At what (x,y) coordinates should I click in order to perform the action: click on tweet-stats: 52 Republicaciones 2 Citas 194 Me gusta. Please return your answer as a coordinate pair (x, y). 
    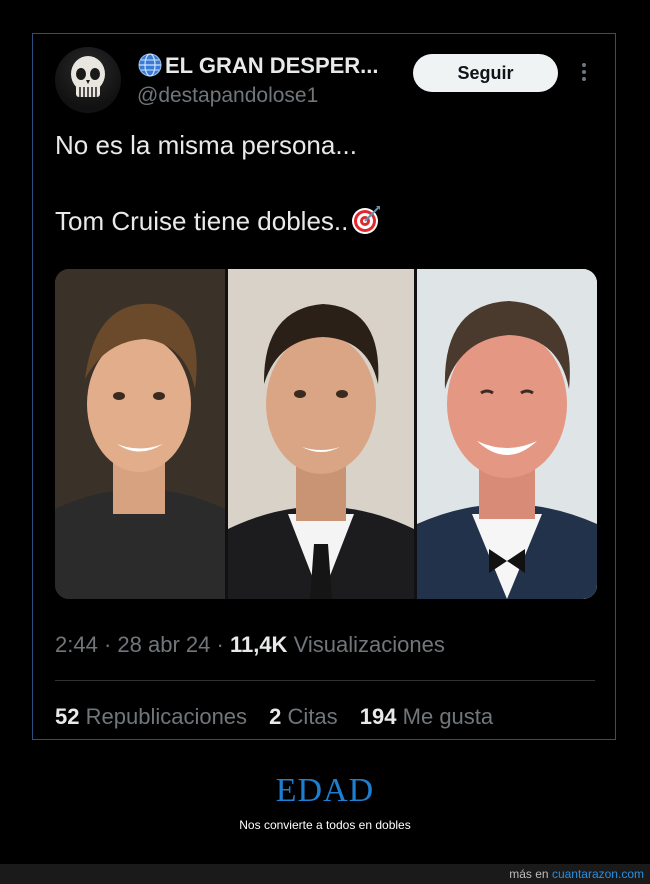
    Looking at the image, I should click on (282, 717).